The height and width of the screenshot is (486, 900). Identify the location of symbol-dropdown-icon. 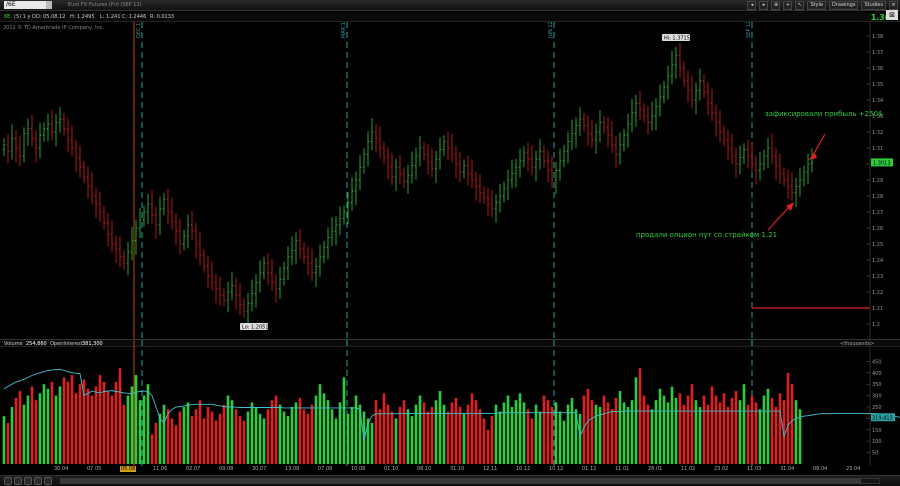
(49, 5).